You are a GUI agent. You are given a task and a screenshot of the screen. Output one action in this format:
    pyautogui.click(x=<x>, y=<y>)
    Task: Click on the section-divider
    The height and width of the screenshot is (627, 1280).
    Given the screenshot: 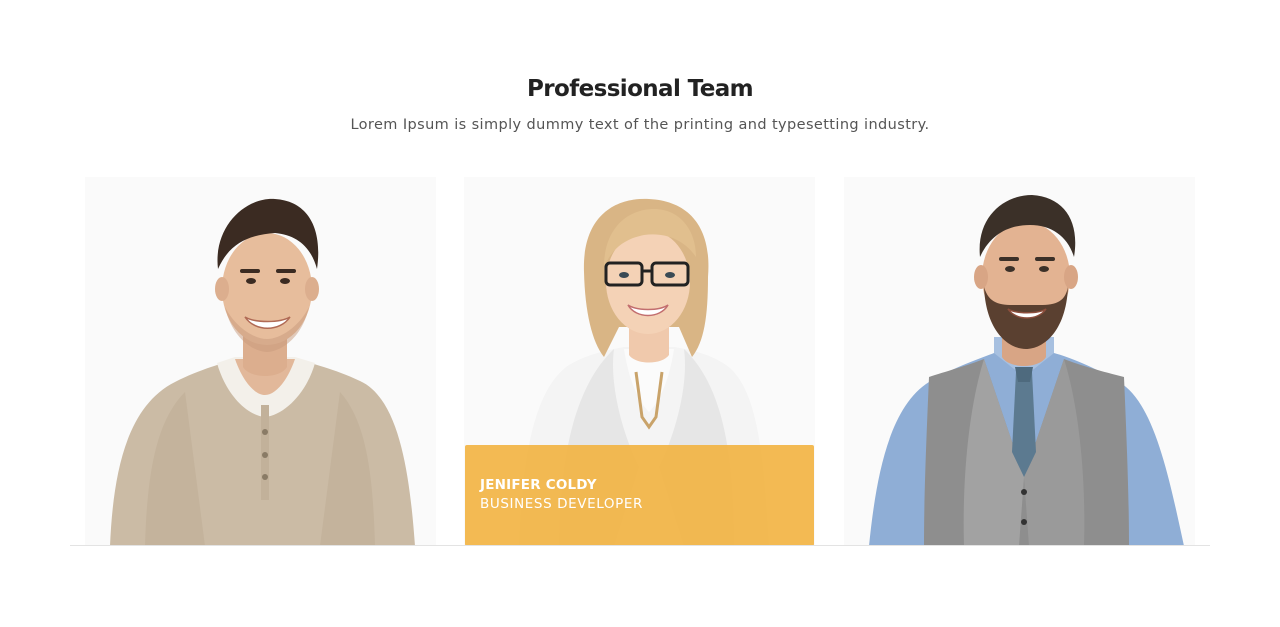 What is the action you would take?
    pyautogui.click(x=640, y=545)
    